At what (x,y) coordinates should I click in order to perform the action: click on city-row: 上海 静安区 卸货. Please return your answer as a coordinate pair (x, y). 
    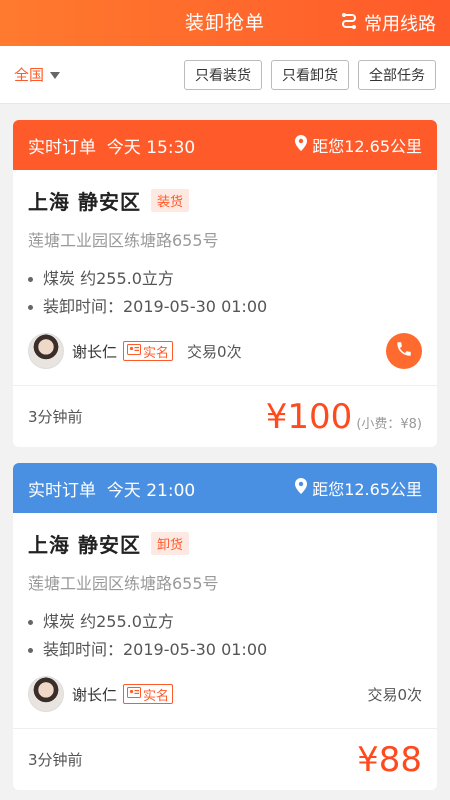
    Looking at the image, I should click on (225, 543).